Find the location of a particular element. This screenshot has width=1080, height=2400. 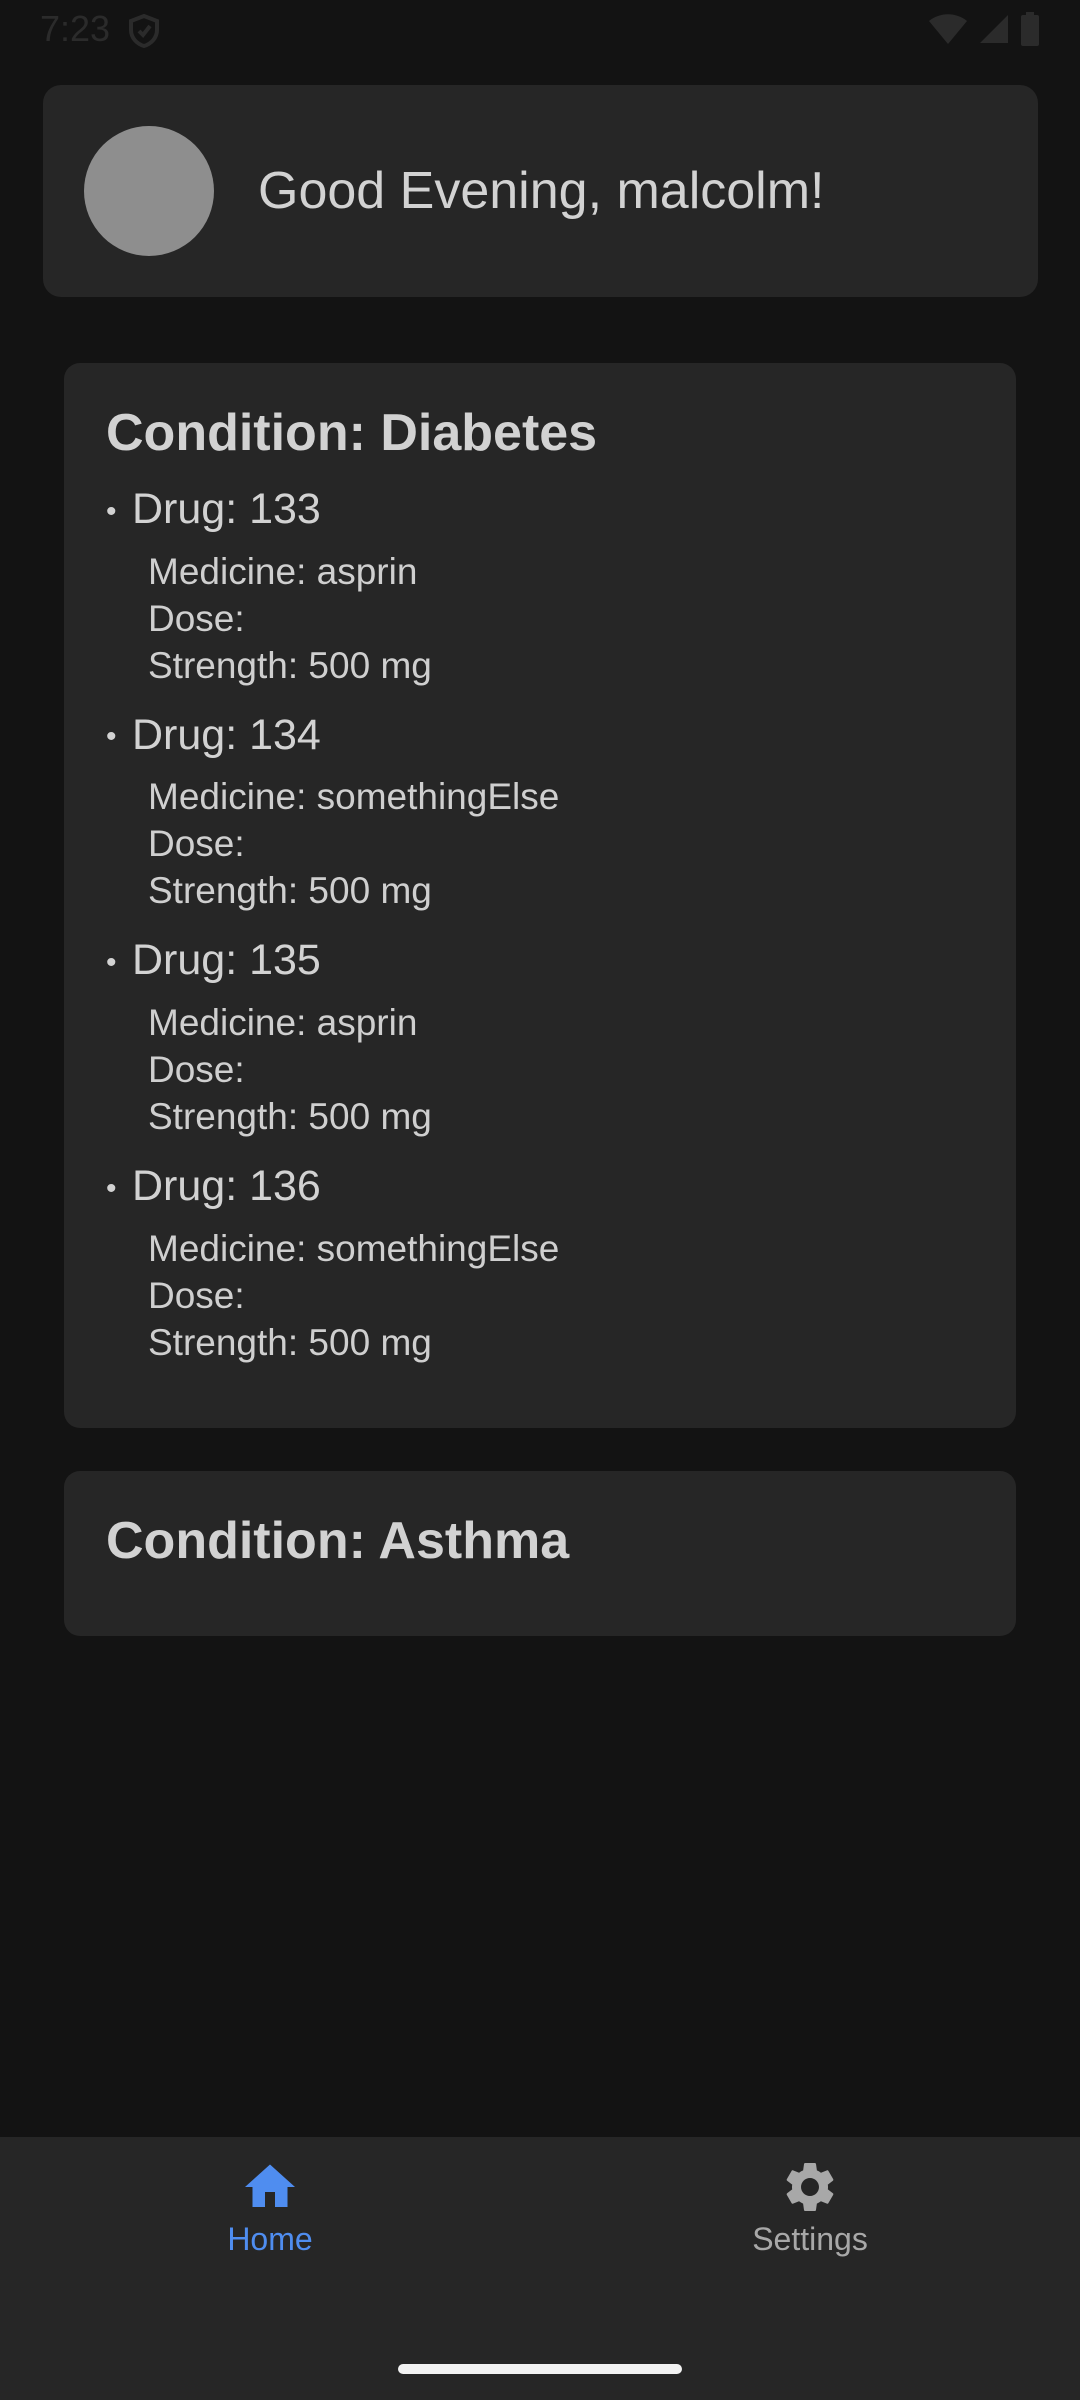

status-time: 7:23 is located at coordinates (75, 28).